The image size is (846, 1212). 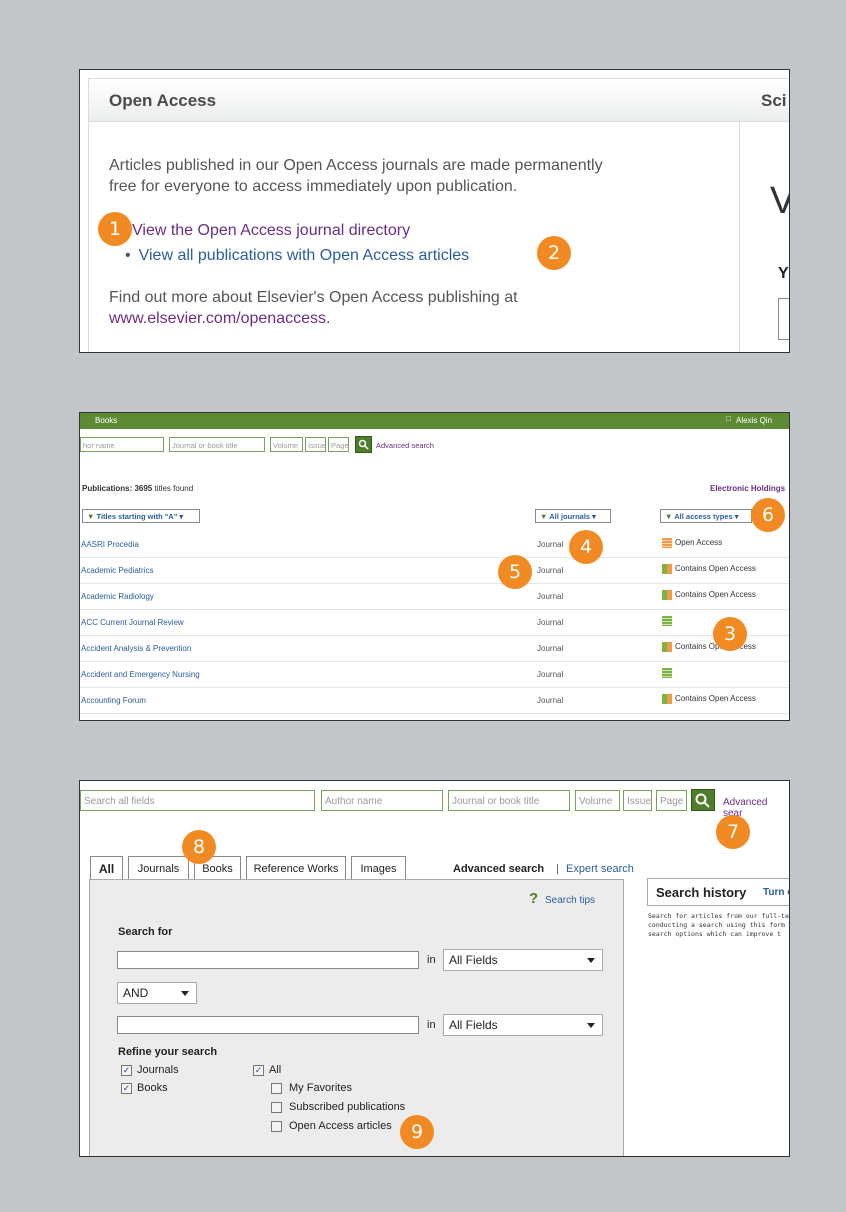 I want to click on user-icon: □, so click(x=728, y=418).